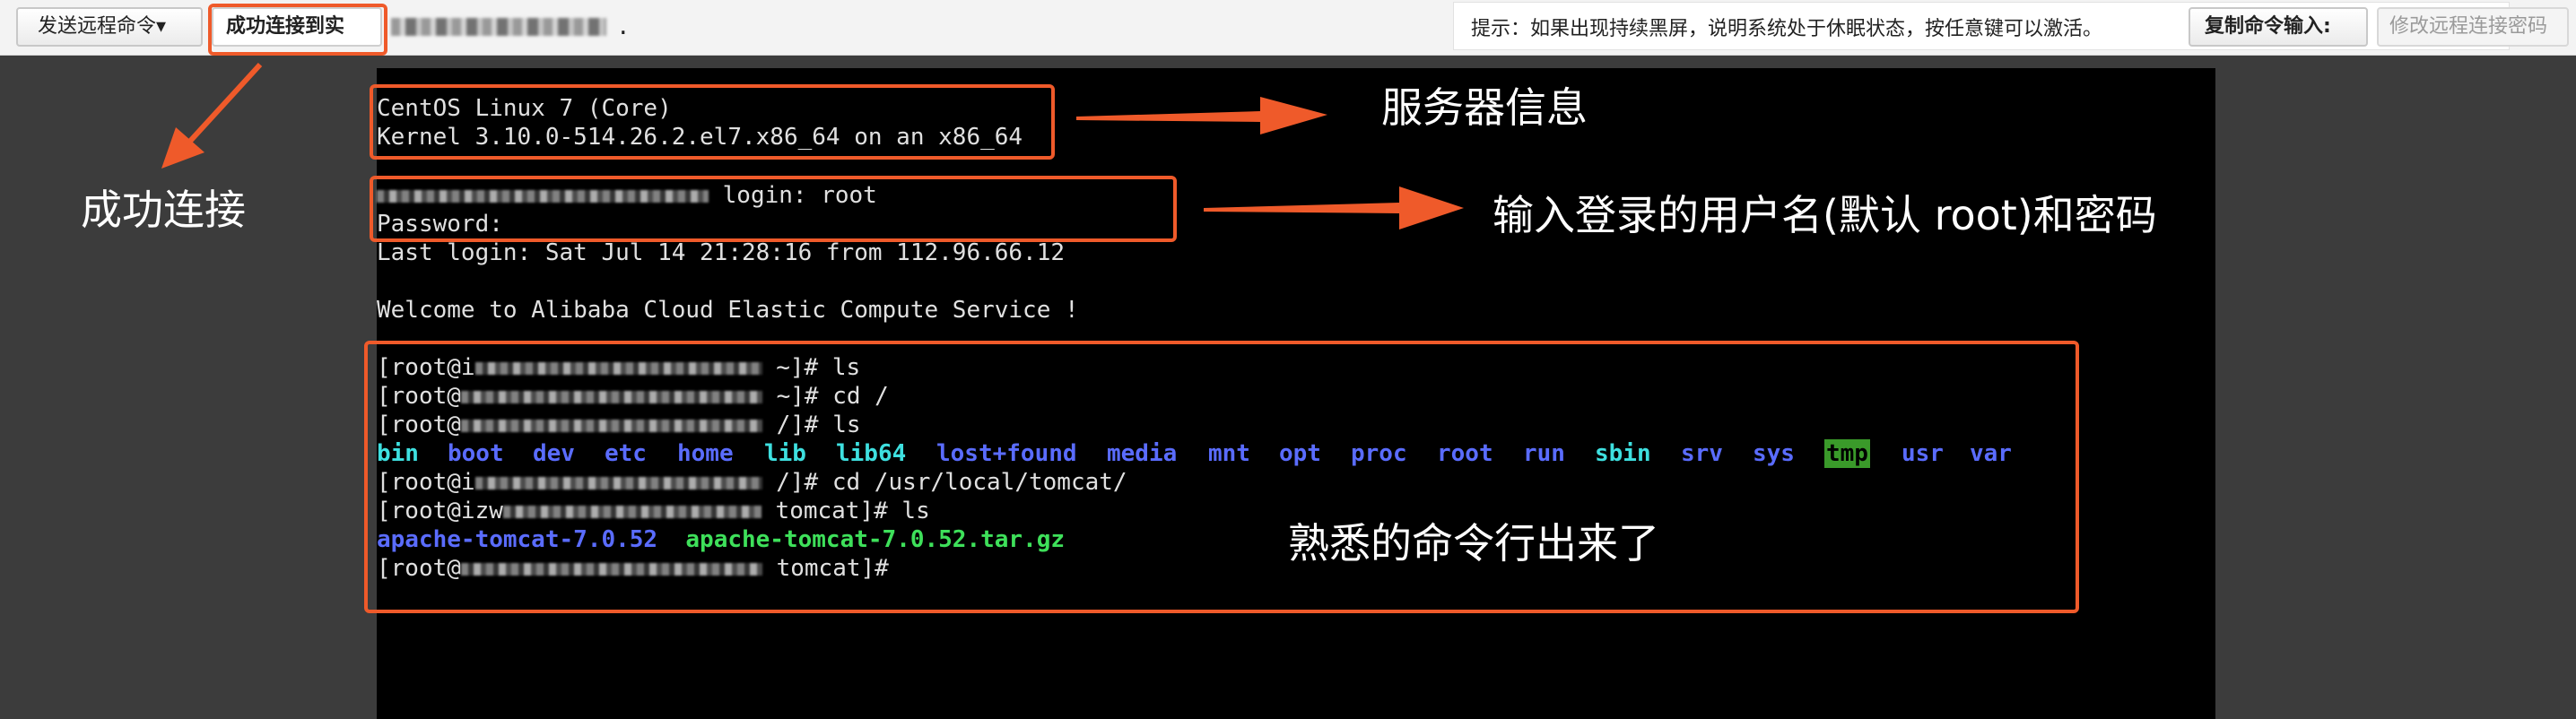  I want to click on annotation-login-info: 输入登录的用户名(默认 root)和密码, so click(1825, 215).